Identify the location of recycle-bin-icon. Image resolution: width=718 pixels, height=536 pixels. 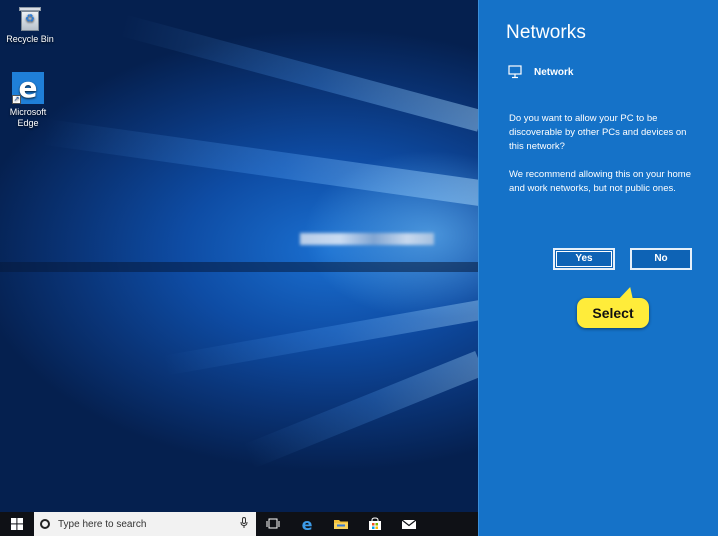
(30, 18).